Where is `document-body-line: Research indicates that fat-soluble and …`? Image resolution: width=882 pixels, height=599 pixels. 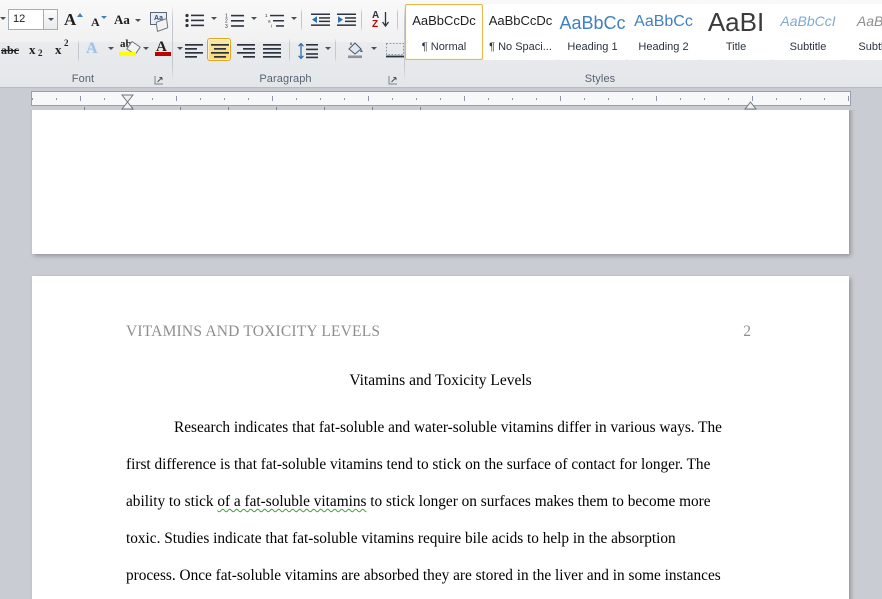
document-body-line: Research indicates that fat-soluble and … is located at coordinates (456, 427).